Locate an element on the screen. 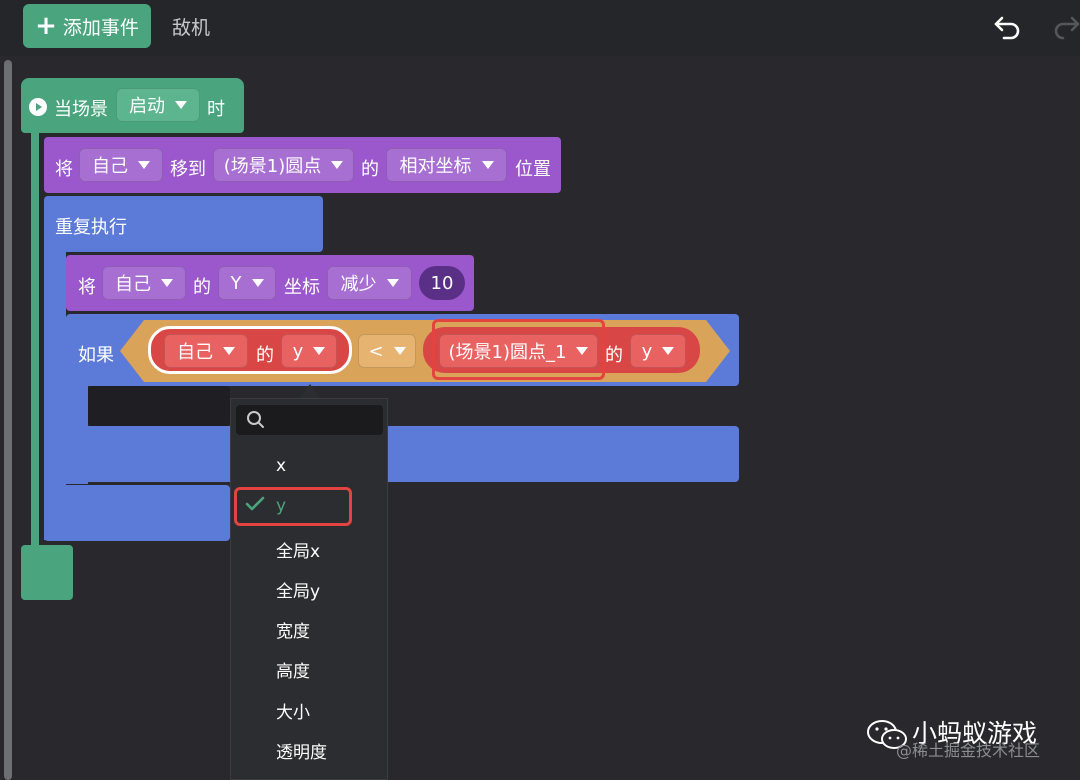  add-event-button: + 添加事件 is located at coordinates (87, 26).